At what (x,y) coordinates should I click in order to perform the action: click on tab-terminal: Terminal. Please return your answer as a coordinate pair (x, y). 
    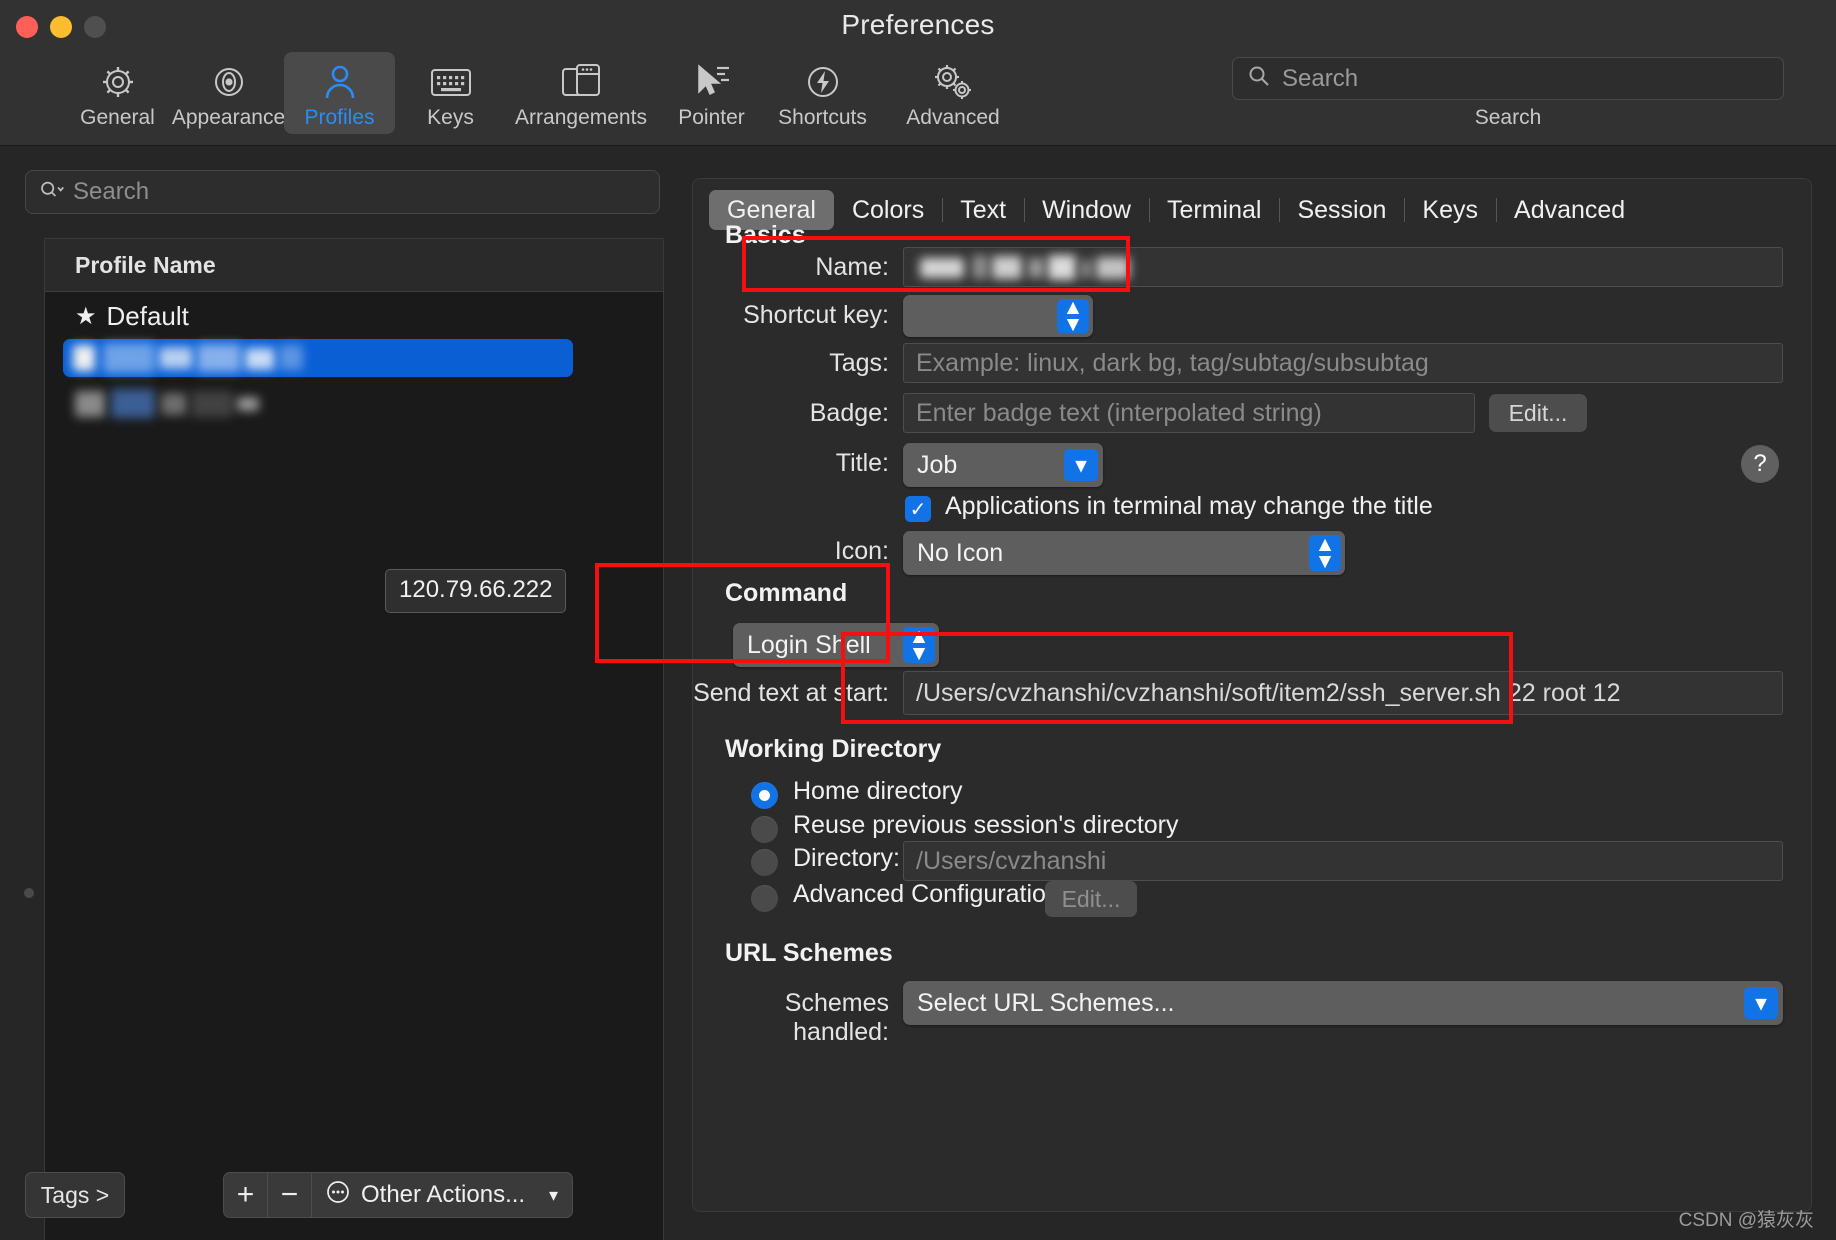
    Looking at the image, I should click on (1213, 210).